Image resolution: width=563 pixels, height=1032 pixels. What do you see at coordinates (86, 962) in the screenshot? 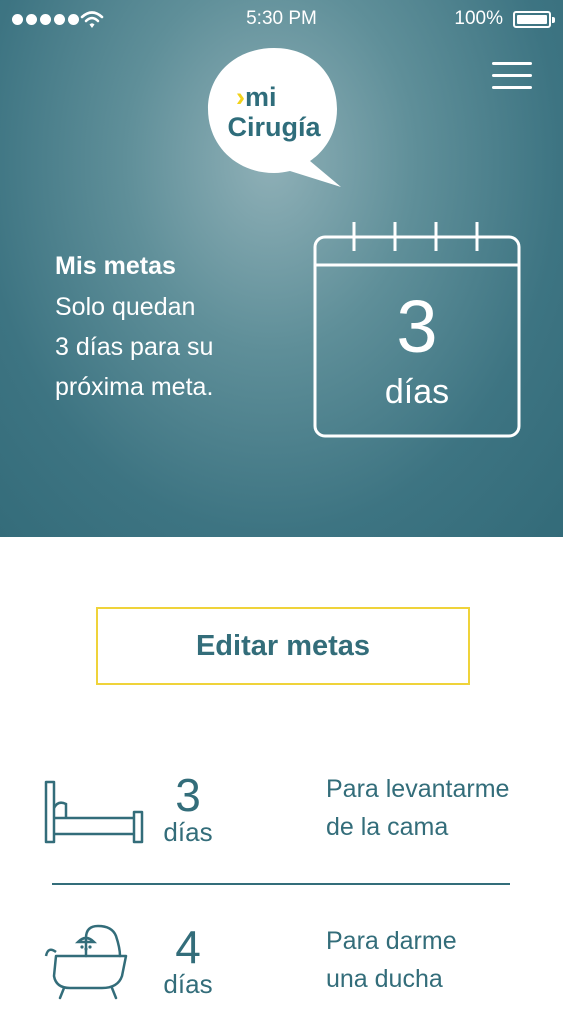
I see `bathtub-icon` at bounding box center [86, 962].